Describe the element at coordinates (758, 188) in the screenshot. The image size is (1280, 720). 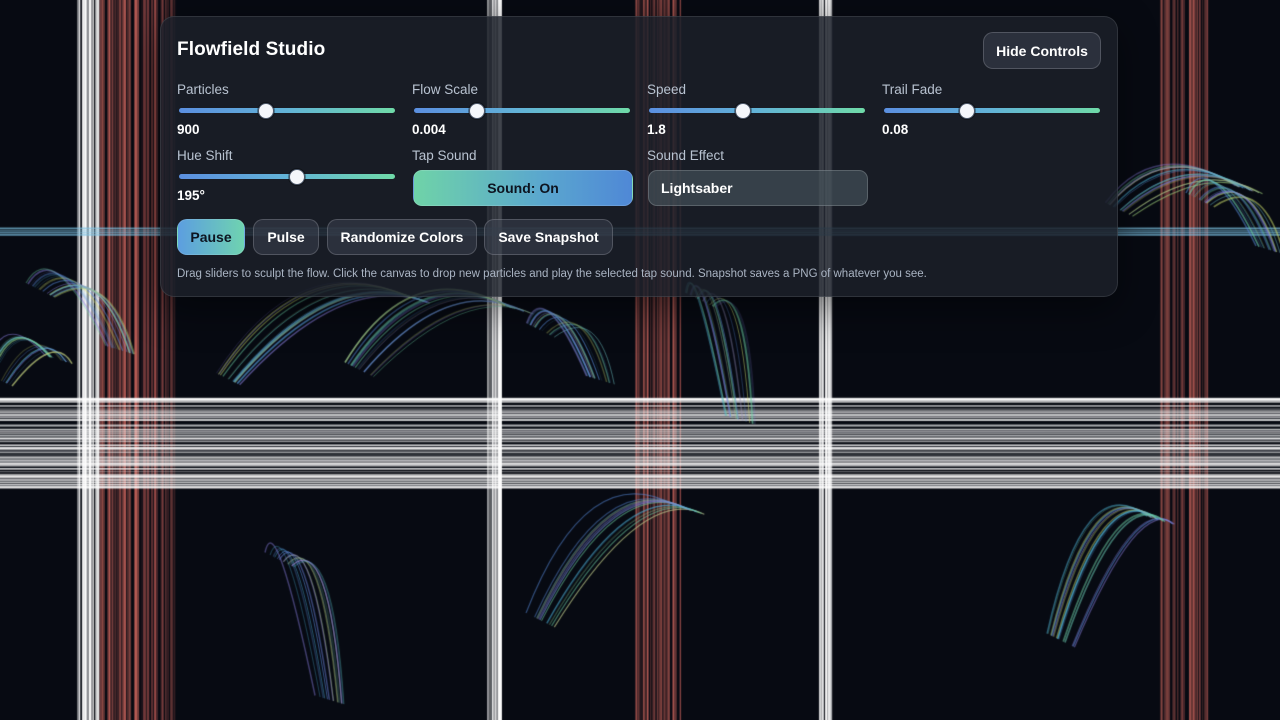
I see `sound-effect-select: Lightsaber` at that location.